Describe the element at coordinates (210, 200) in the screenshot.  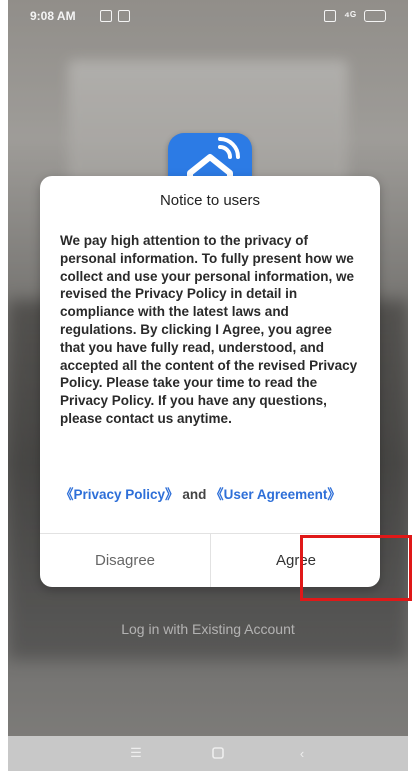
I see `dialog-title: Notice to users` at that location.